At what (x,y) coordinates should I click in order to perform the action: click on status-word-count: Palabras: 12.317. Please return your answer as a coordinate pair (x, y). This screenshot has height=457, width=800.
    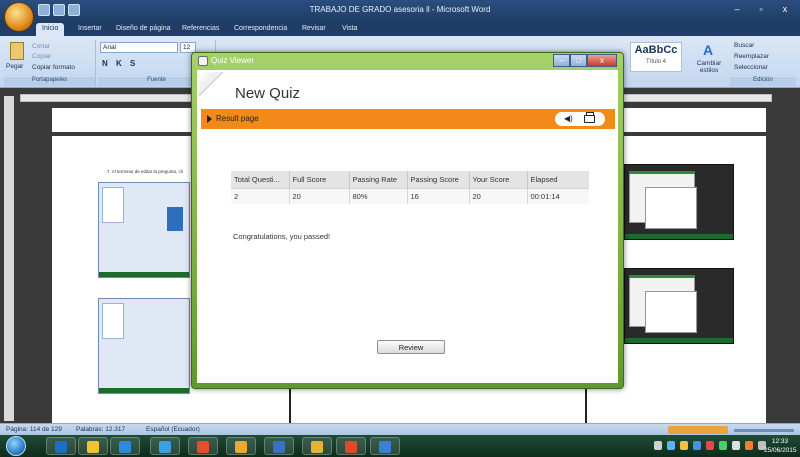
    Looking at the image, I should click on (100, 429).